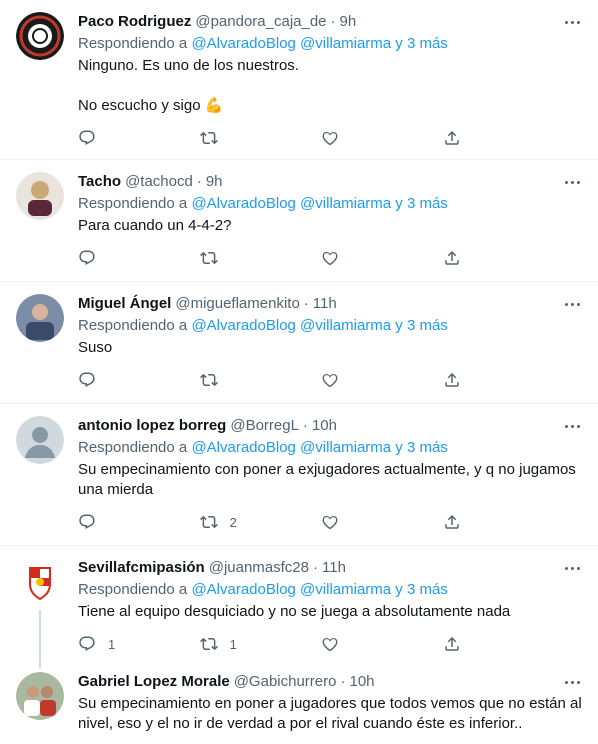  Describe the element at coordinates (99, 182) in the screenshot. I see `author-name: Tacho` at that location.